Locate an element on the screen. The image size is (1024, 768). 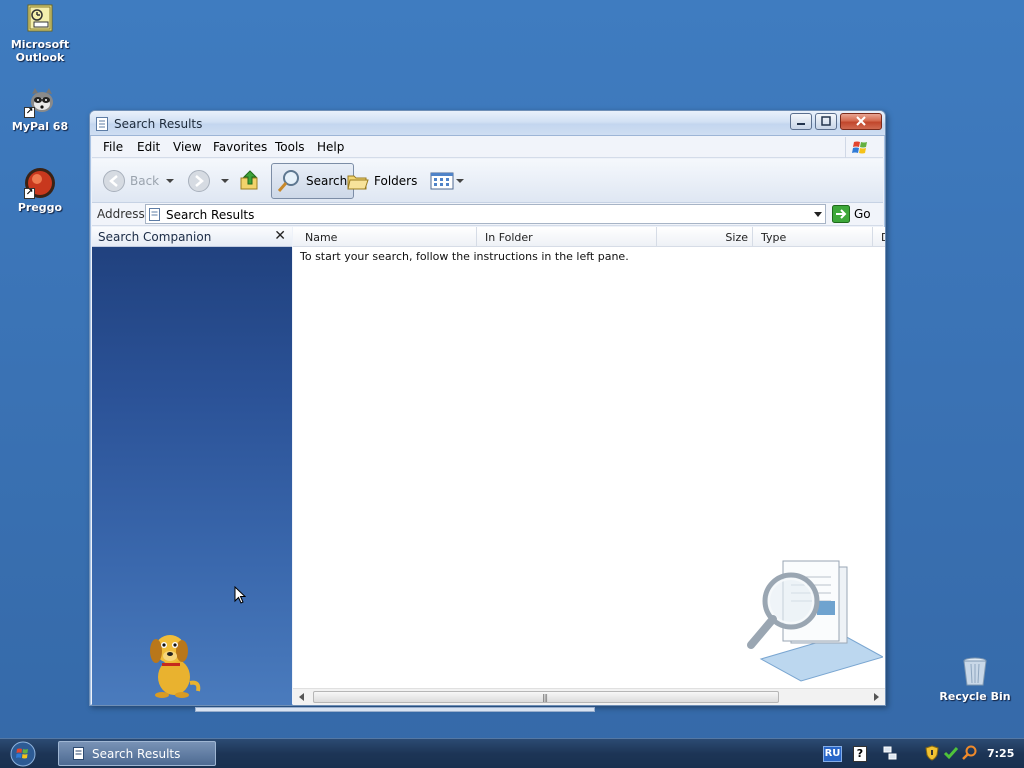
minimize-icon is located at coordinates (801, 124).